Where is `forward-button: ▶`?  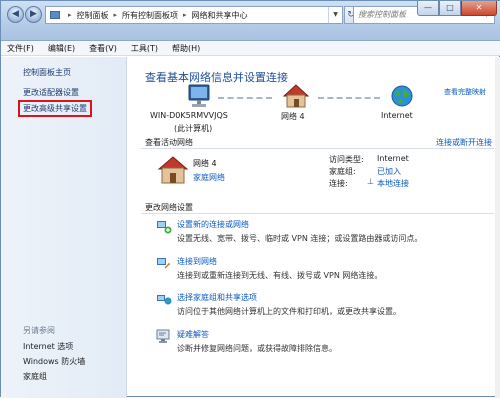
forward-button: ▶ is located at coordinates (33, 14).